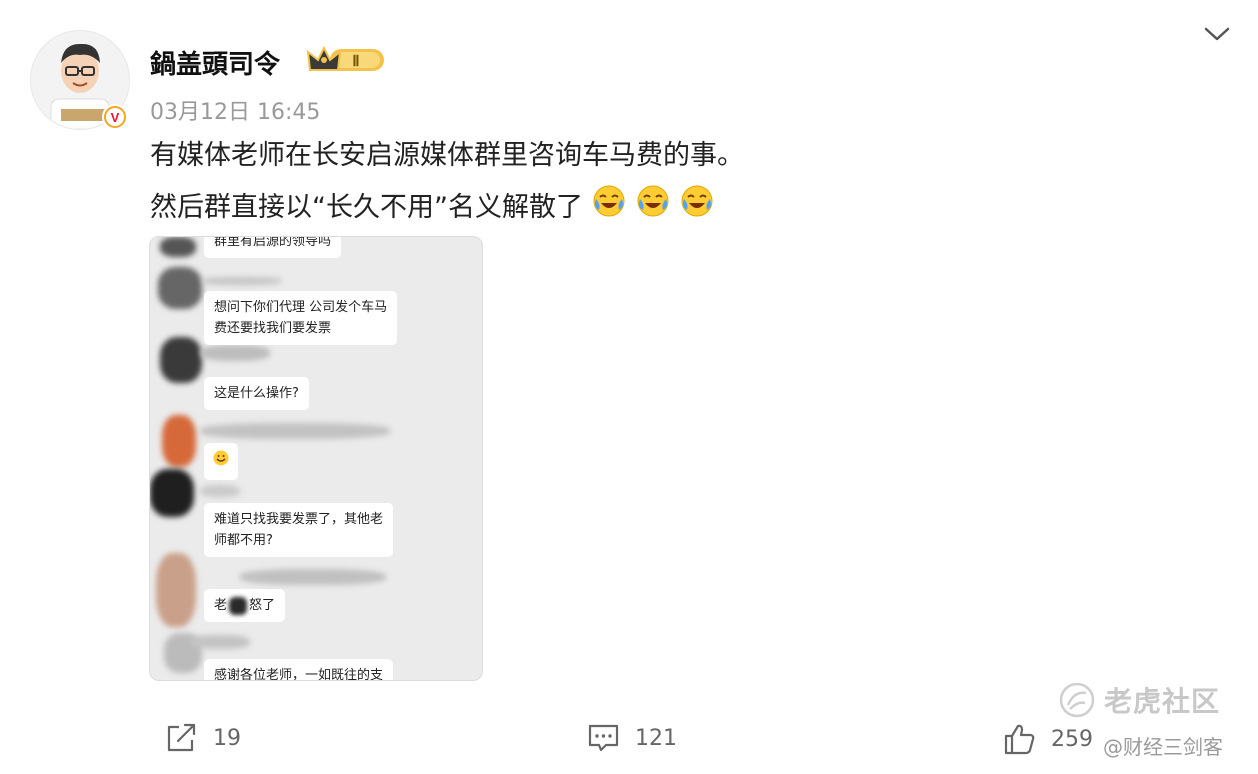 The image size is (1258, 774). I want to click on post-text-line2: 然后群直接以“长久不用”名义解散了, so click(432, 204).